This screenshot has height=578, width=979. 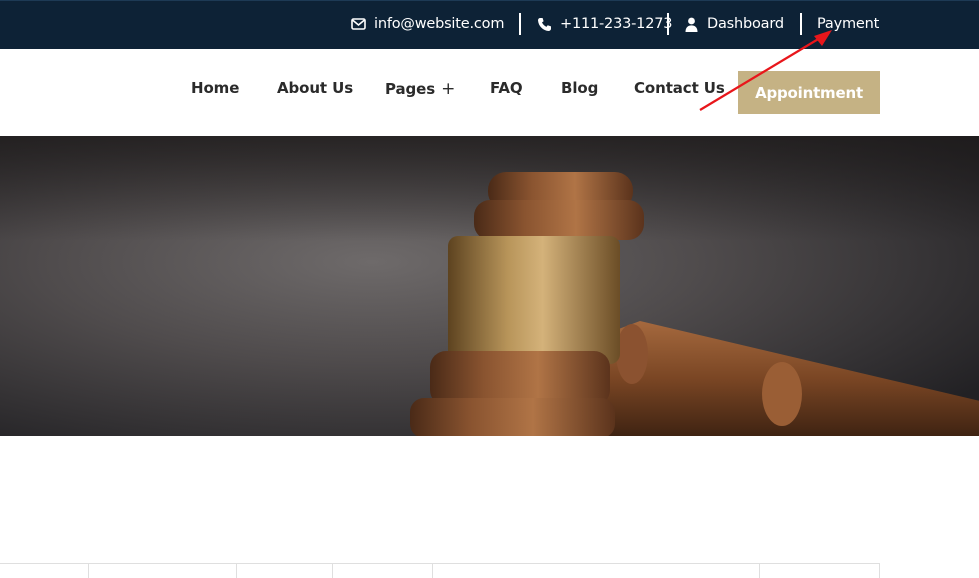 I want to click on dashboard-text: Dashboard, so click(x=745, y=24).